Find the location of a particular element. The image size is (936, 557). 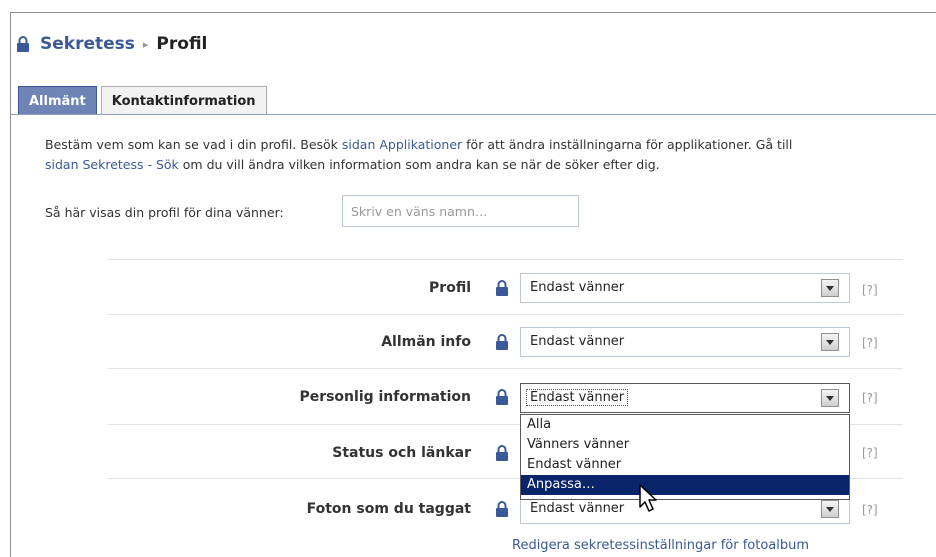

frame-border-left is located at coordinates (10, 284).